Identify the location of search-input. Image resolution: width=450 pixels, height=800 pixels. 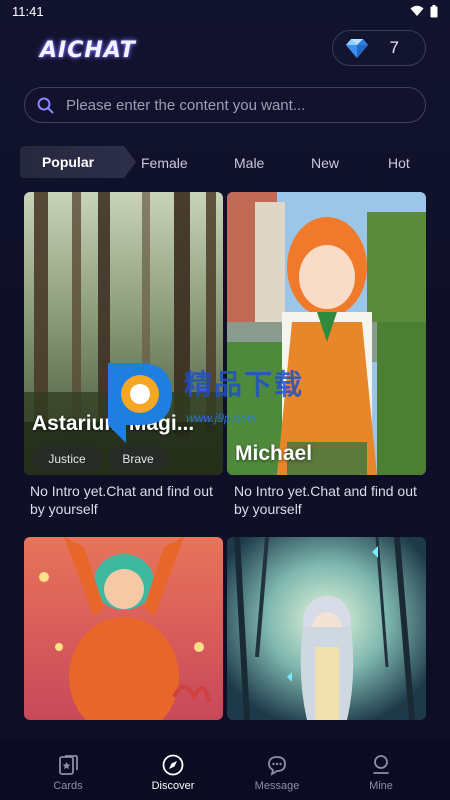
(244, 105).